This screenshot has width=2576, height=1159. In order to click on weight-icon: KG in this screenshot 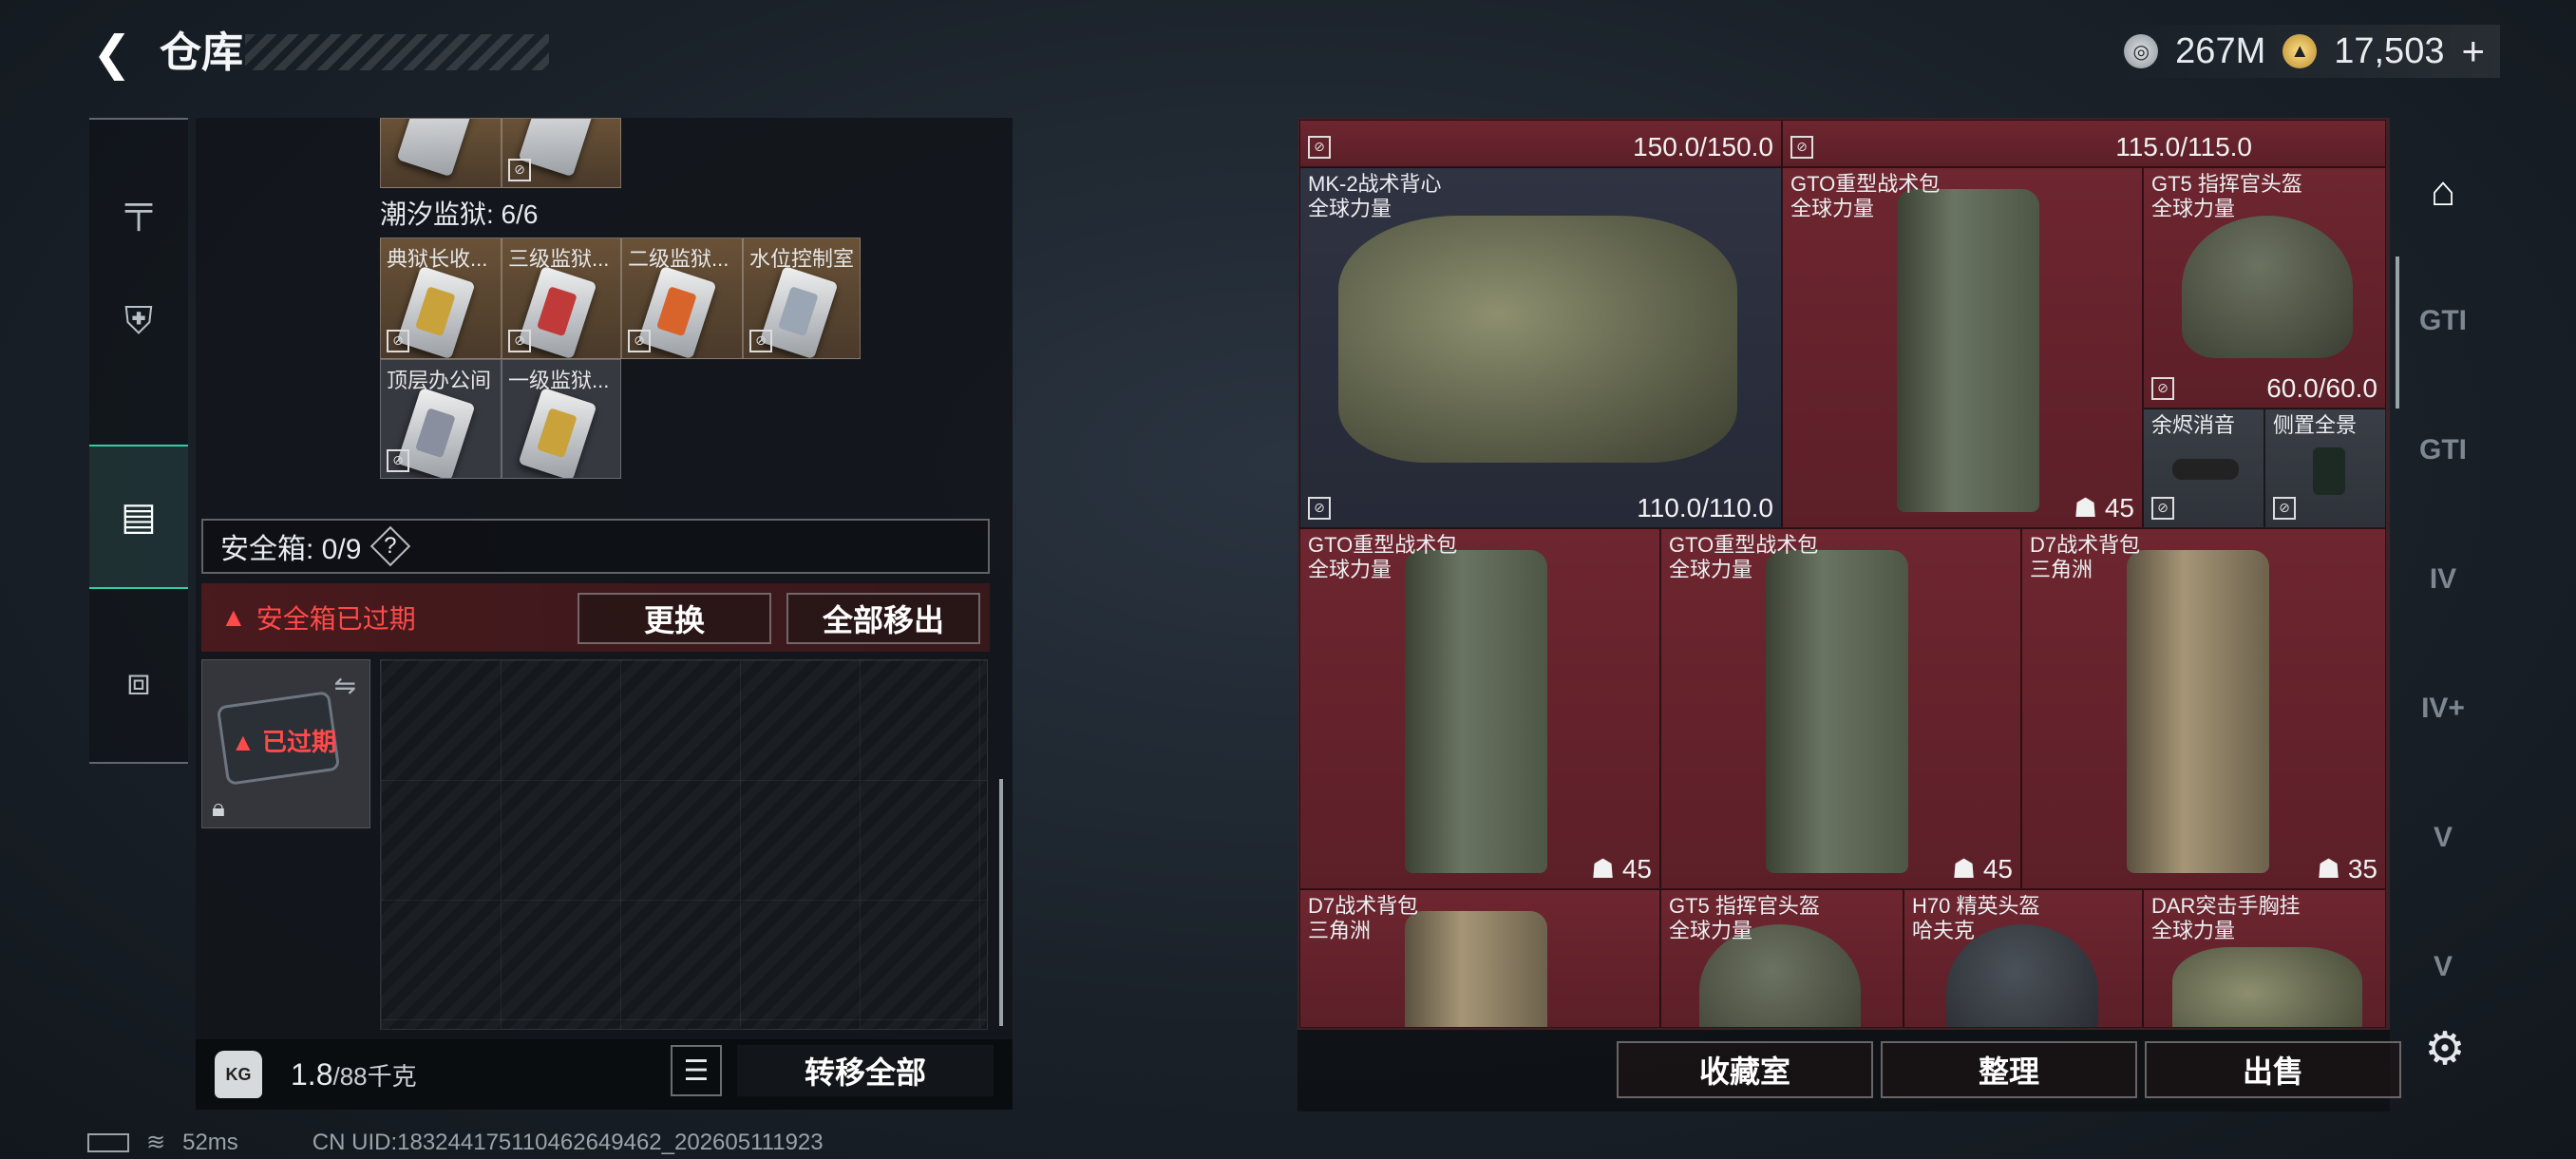, I will do `click(238, 1074)`.